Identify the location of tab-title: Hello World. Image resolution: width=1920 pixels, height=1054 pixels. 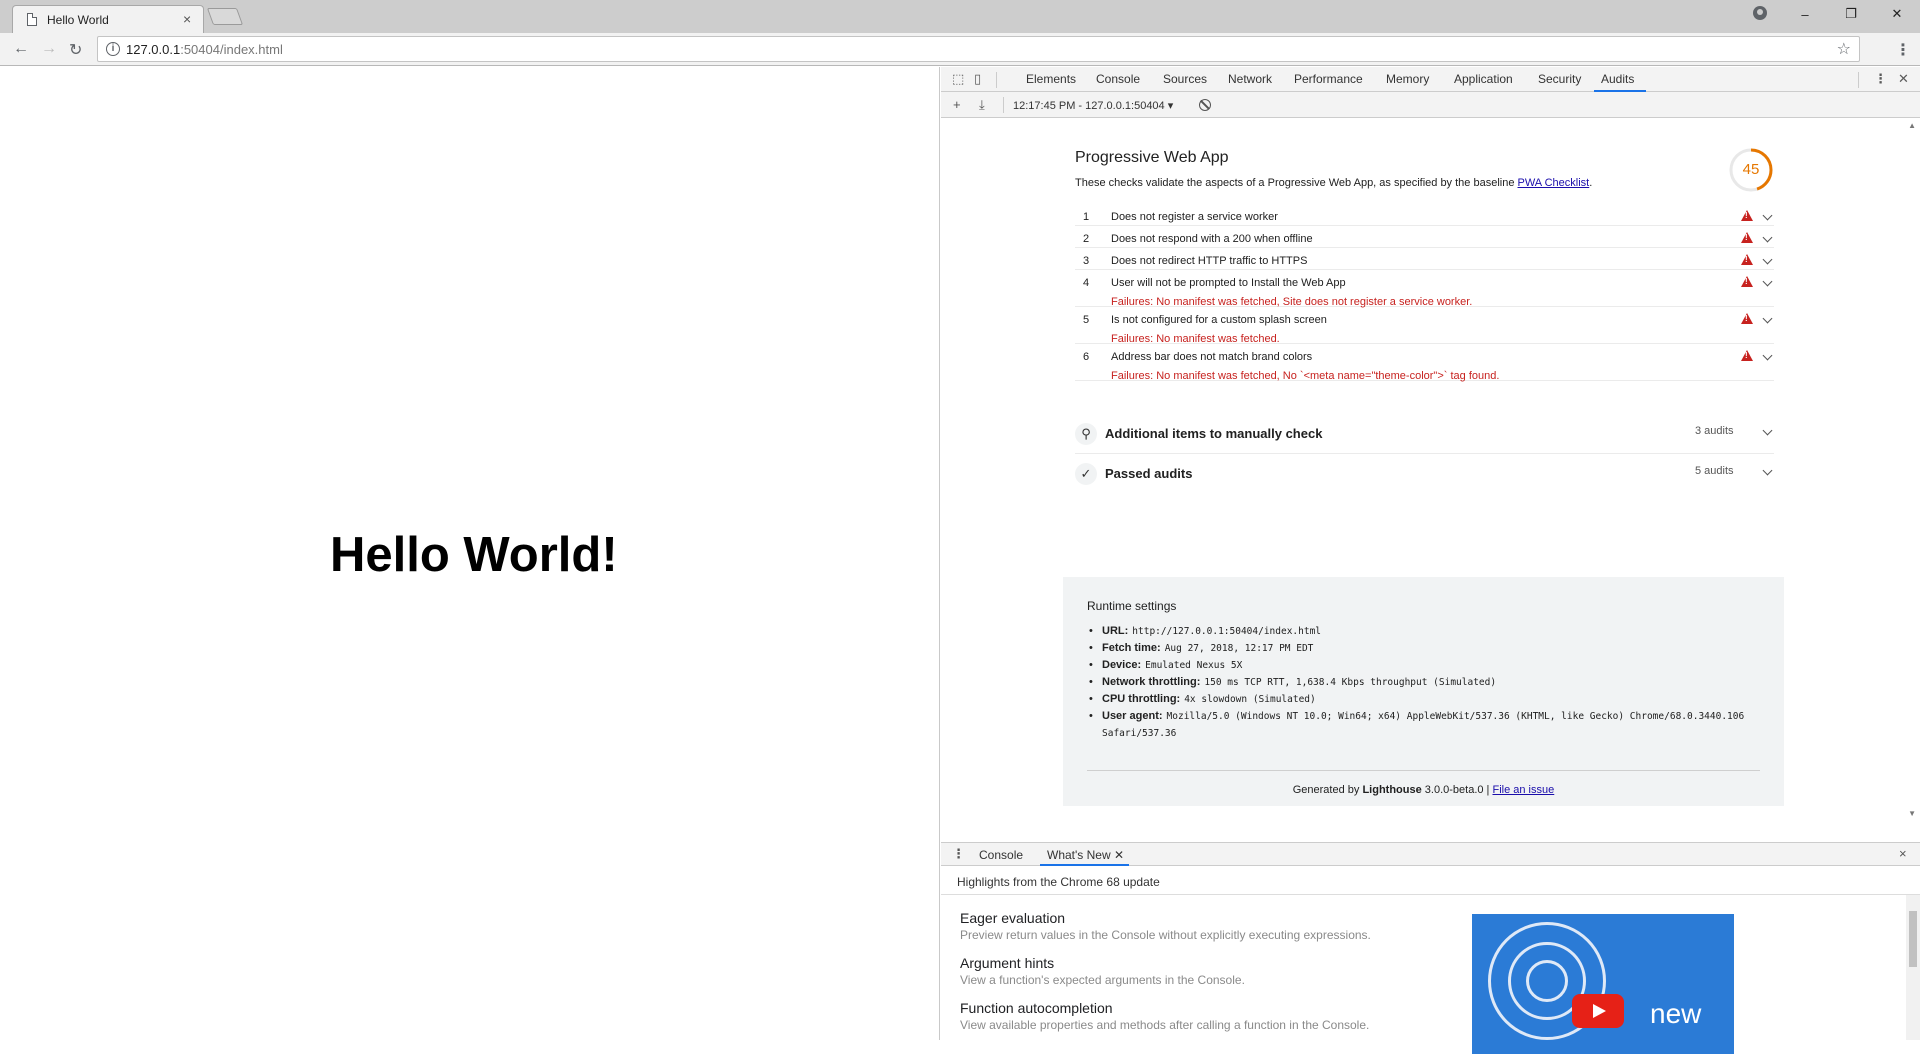
(78, 20).